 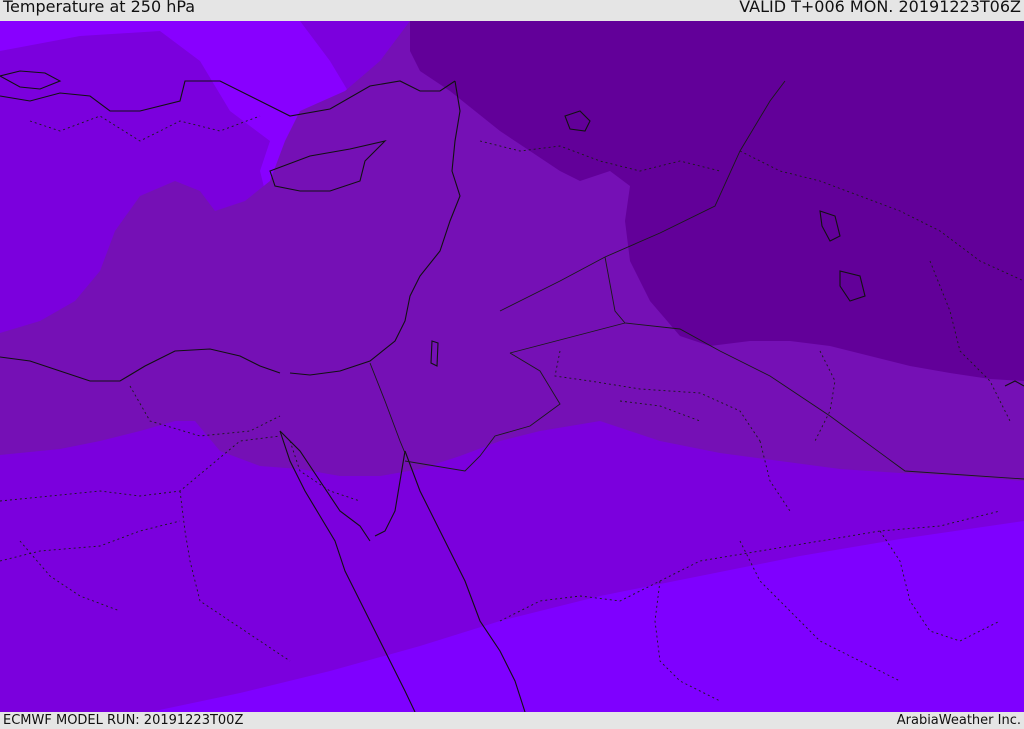 I want to click on valid-time: VALID T+006 MON. 20191223T06Z, so click(x=880, y=8).